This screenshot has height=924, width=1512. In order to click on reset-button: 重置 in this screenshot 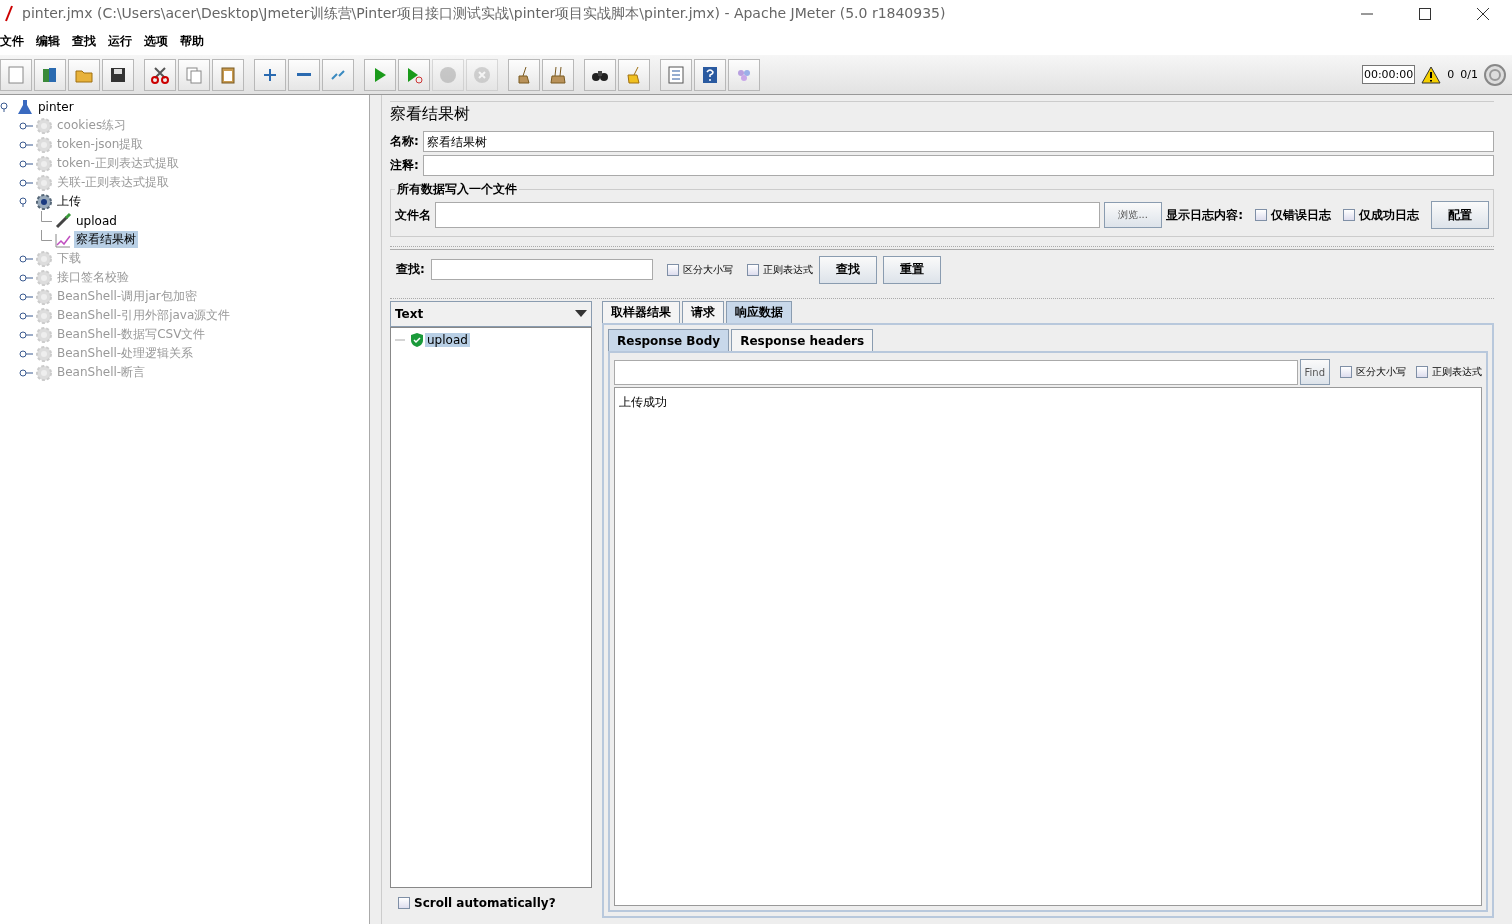, I will do `click(911, 269)`.